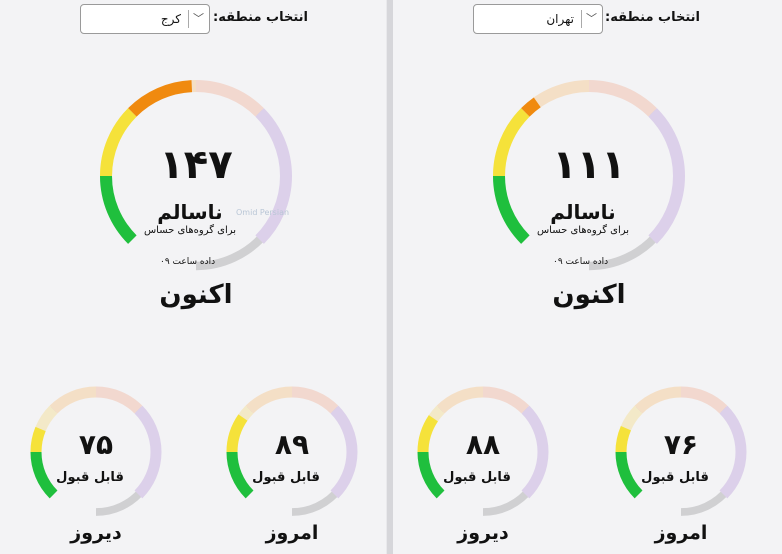 Image resolution: width=782 pixels, height=554 pixels. I want to click on aqi-today-value: ۷۶, so click(681, 444).